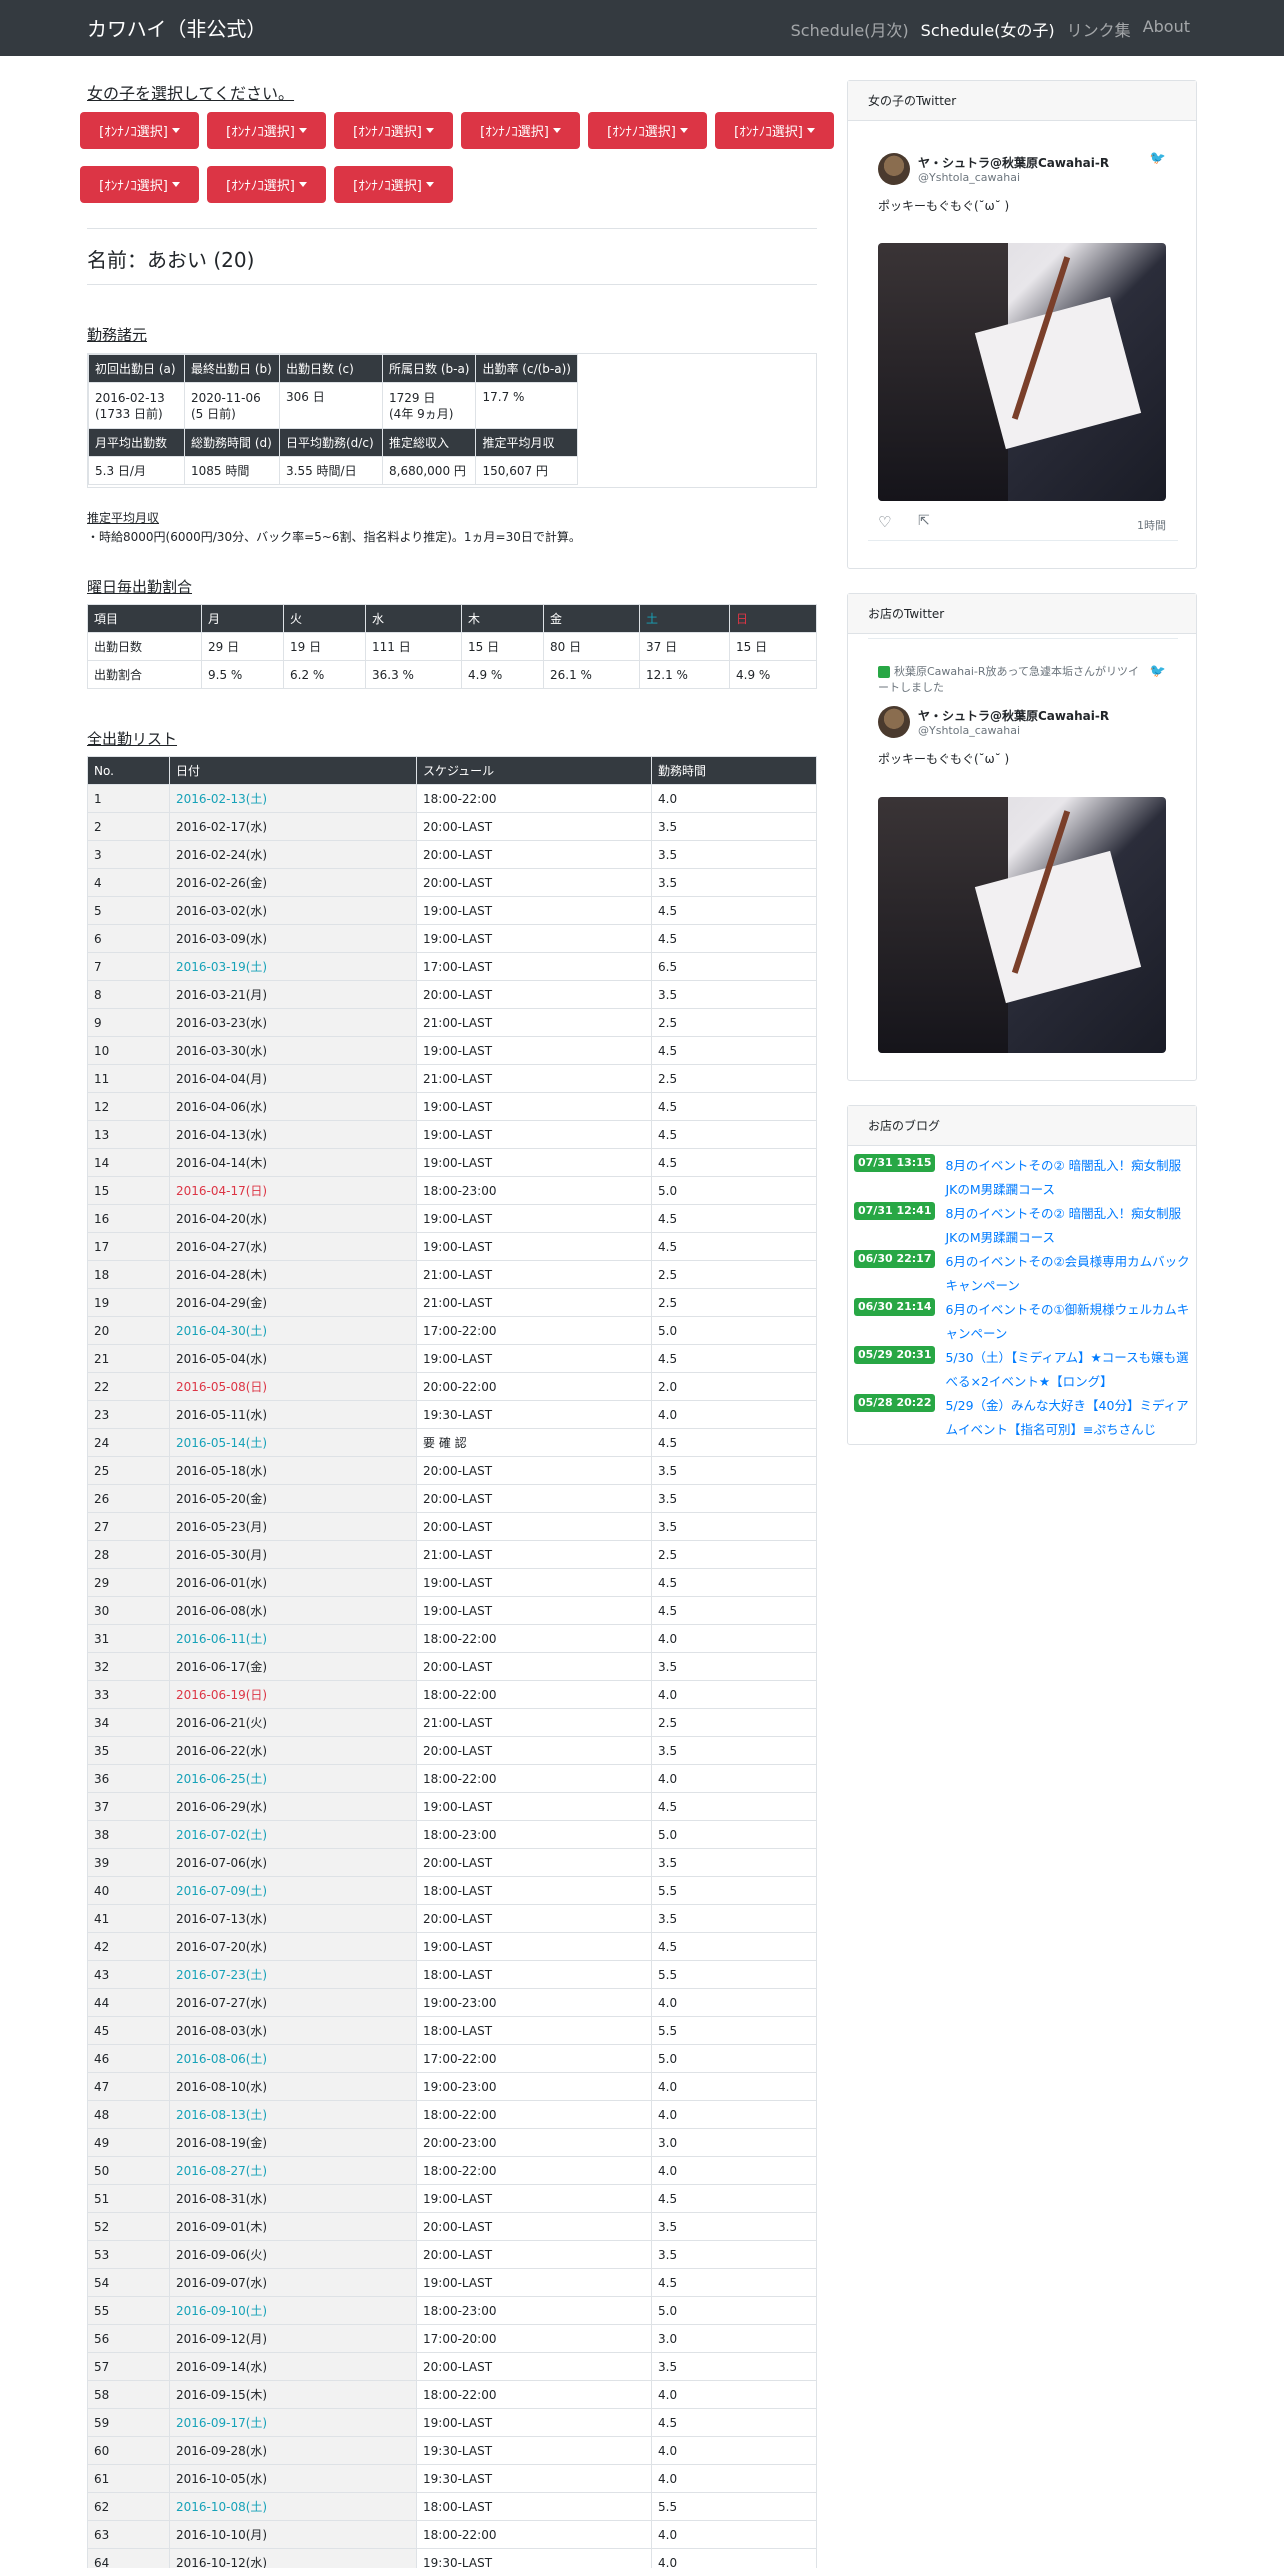 This screenshot has width=1284, height=2568. I want to click on row-date: 2016-10-08(土), so click(293, 2506).